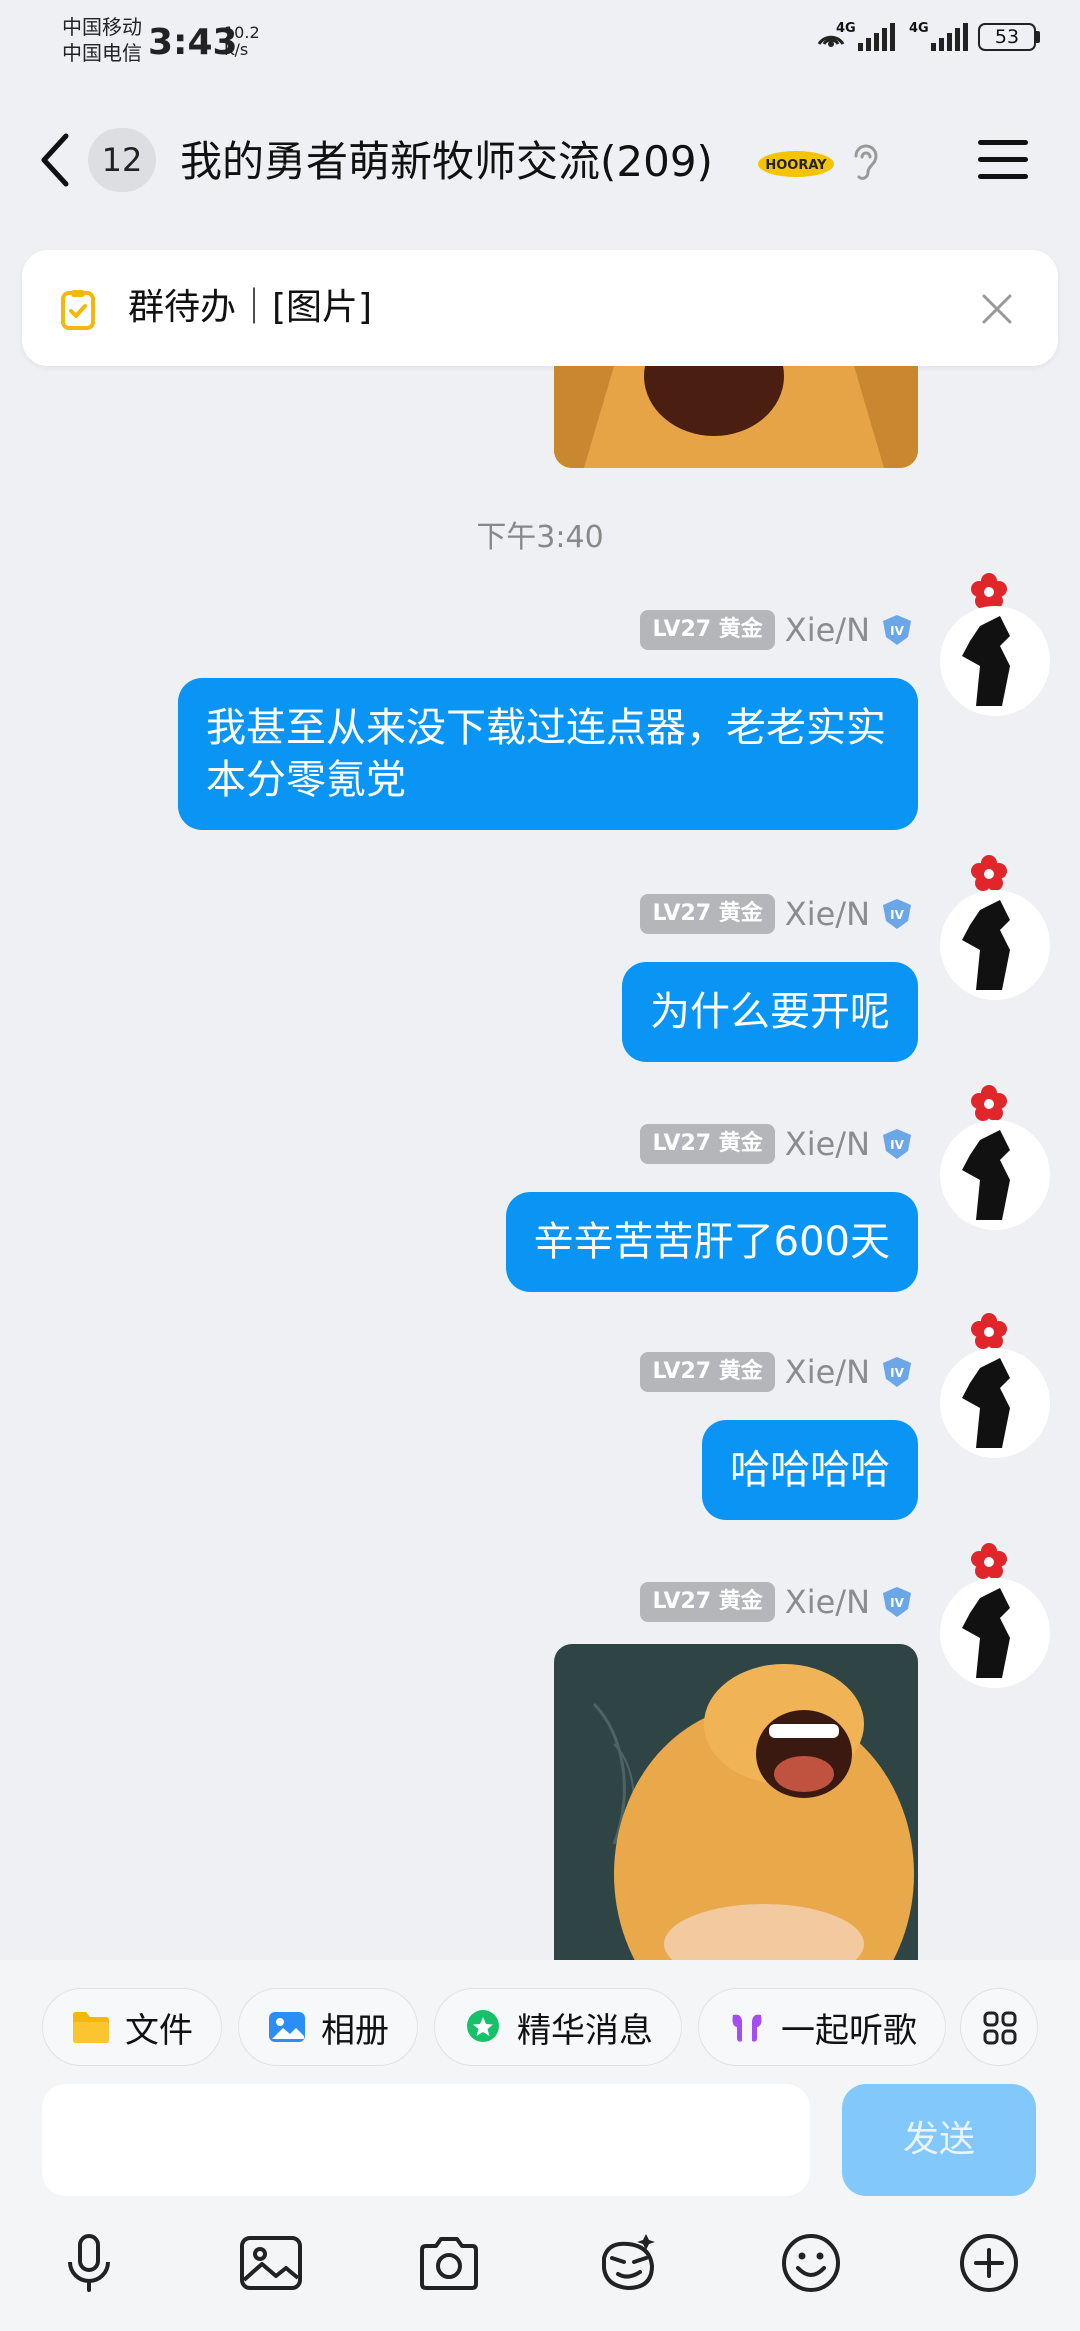  I want to click on status-icons: 4G 4G 53, so click(927, 36).